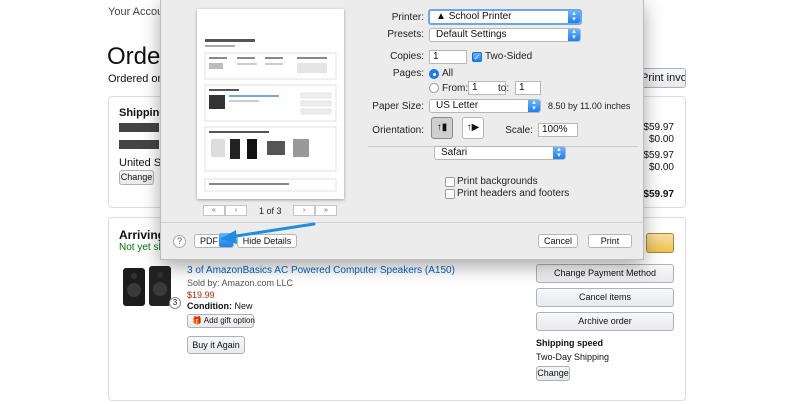  What do you see at coordinates (268, 233) in the screenshot?
I see `annotation-arrow-icon` at bounding box center [268, 233].